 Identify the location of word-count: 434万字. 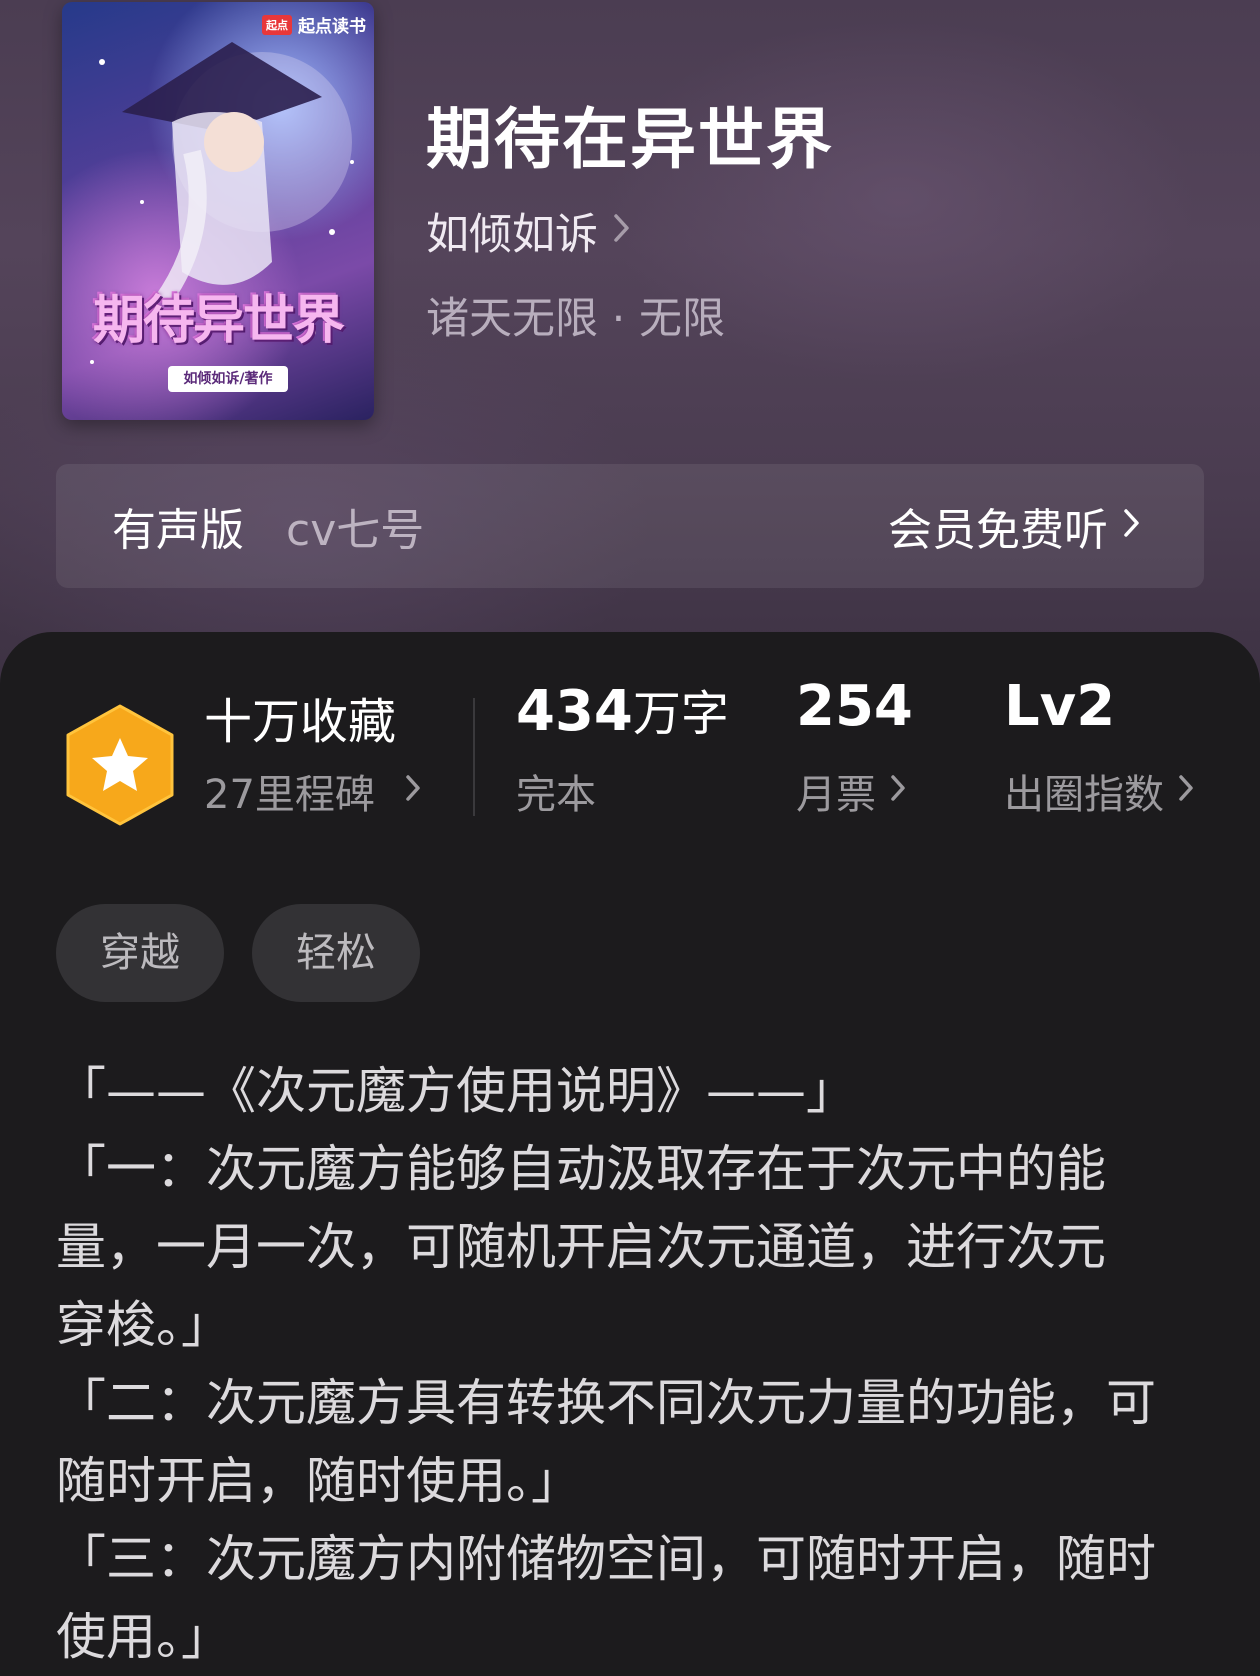
(622, 709).